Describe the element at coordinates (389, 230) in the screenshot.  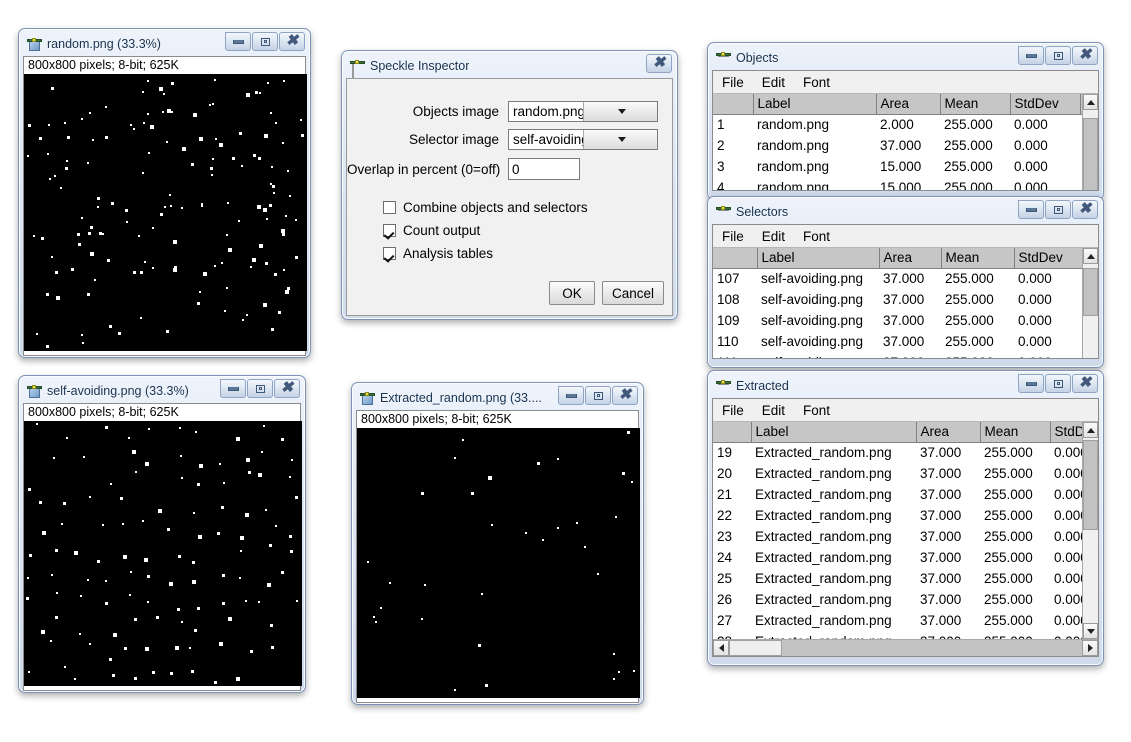
I see `count-output-checkbox` at that location.